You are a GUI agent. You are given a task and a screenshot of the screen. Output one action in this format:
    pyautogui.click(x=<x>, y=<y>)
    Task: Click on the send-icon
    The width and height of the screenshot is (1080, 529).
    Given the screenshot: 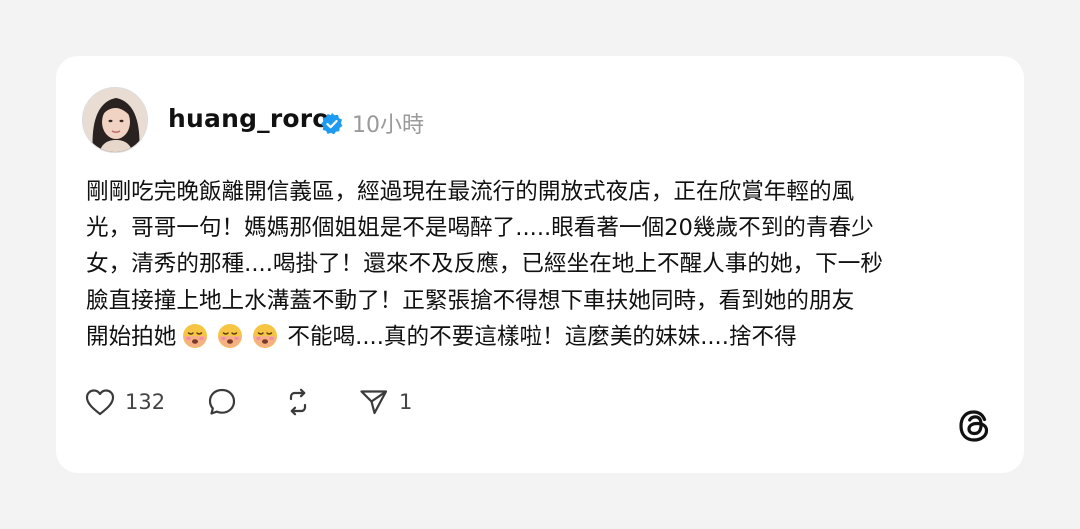 What is the action you would take?
    pyautogui.click(x=374, y=402)
    